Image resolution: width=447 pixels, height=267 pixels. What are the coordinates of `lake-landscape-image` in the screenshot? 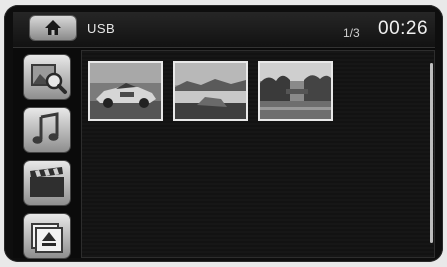 It's located at (210, 91).